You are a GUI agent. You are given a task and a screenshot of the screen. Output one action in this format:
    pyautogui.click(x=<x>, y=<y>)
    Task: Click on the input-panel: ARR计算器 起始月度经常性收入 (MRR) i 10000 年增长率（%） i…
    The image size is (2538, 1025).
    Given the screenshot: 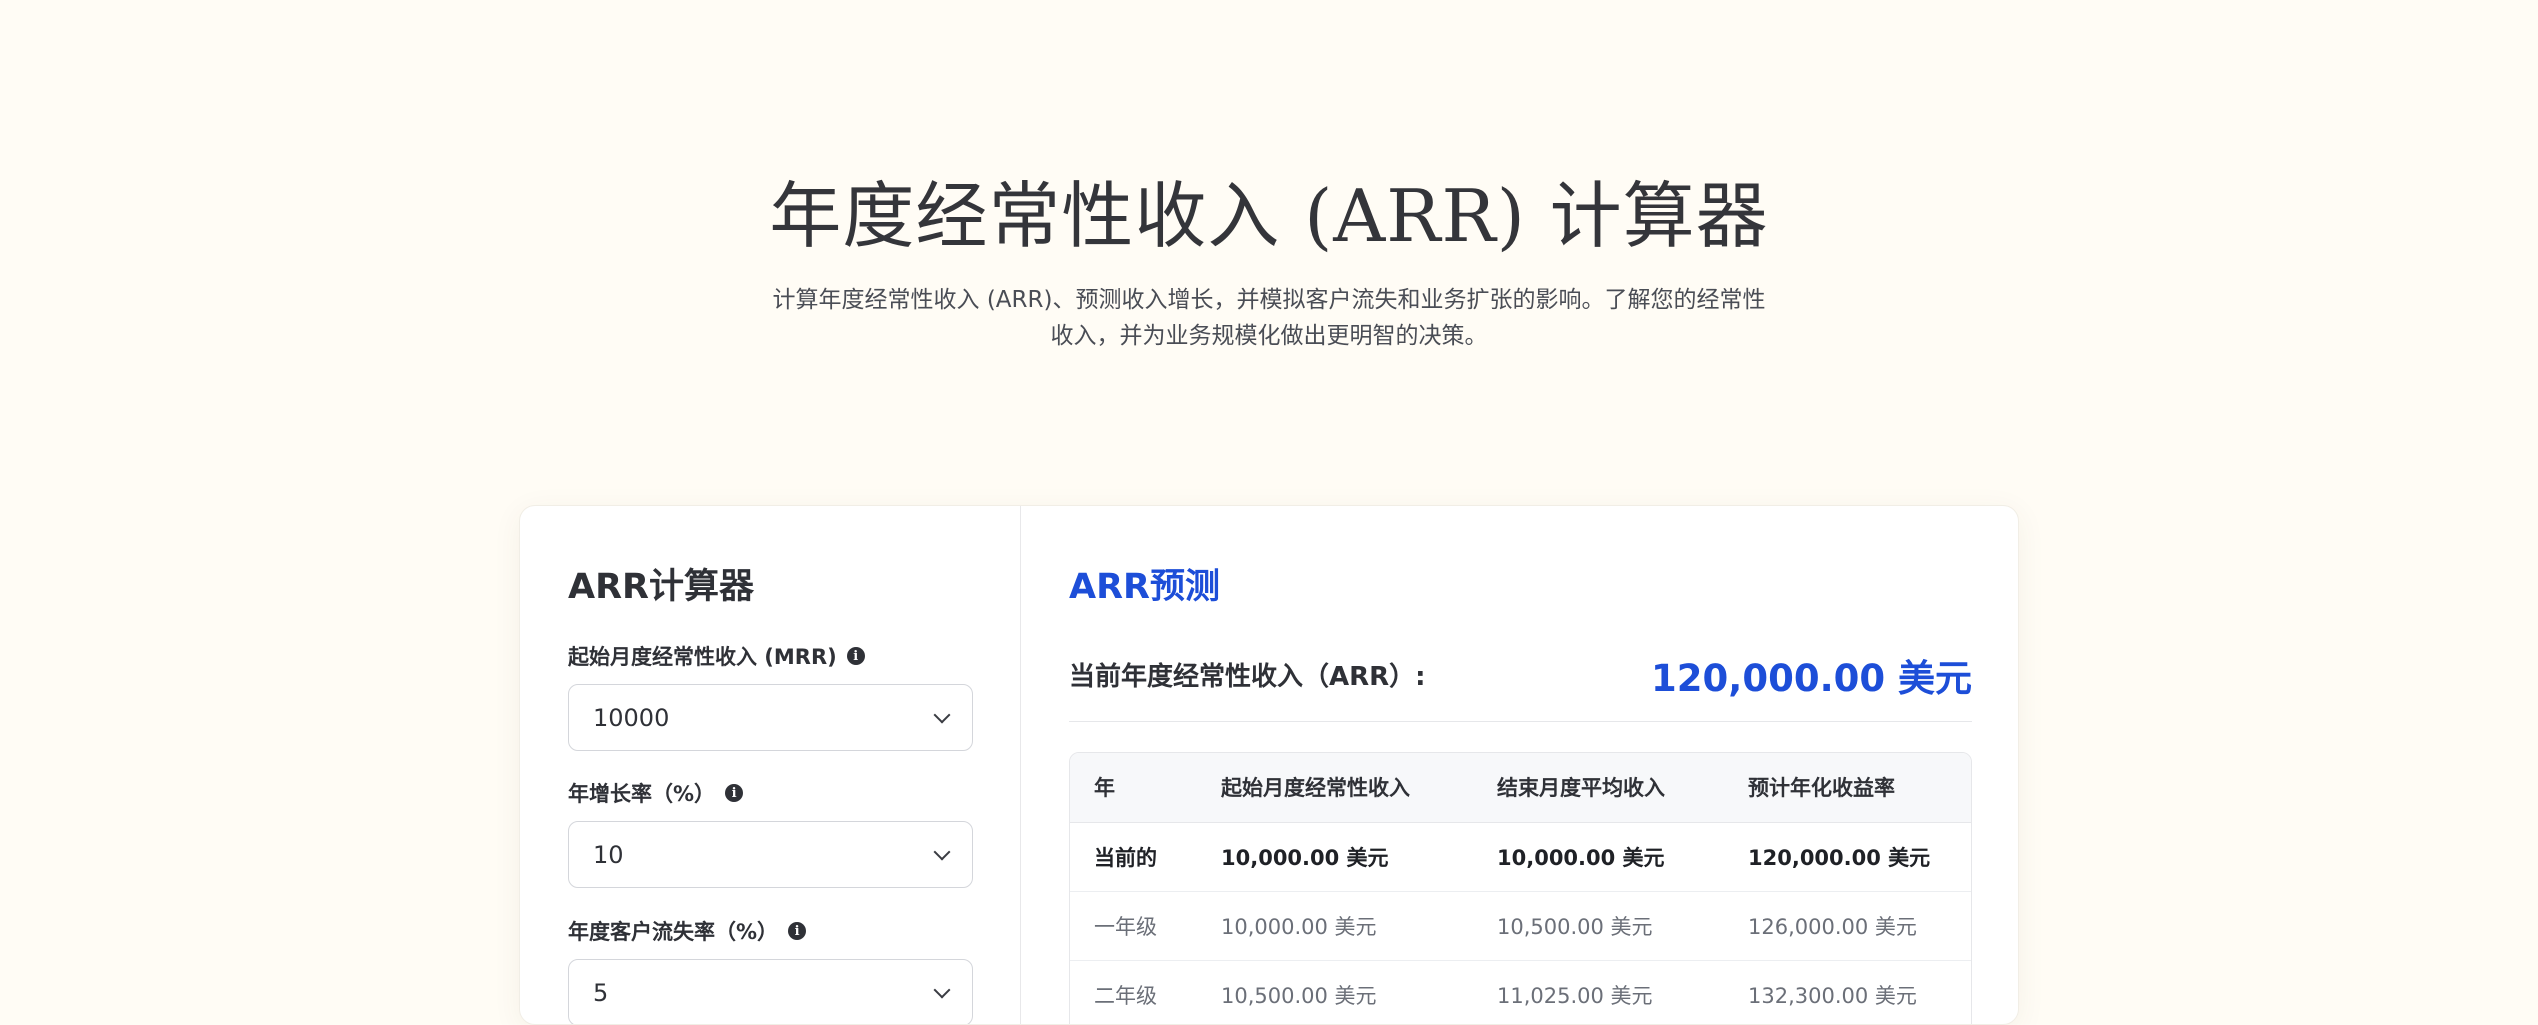 What is the action you would take?
    pyautogui.click(x=770, y=765)
    